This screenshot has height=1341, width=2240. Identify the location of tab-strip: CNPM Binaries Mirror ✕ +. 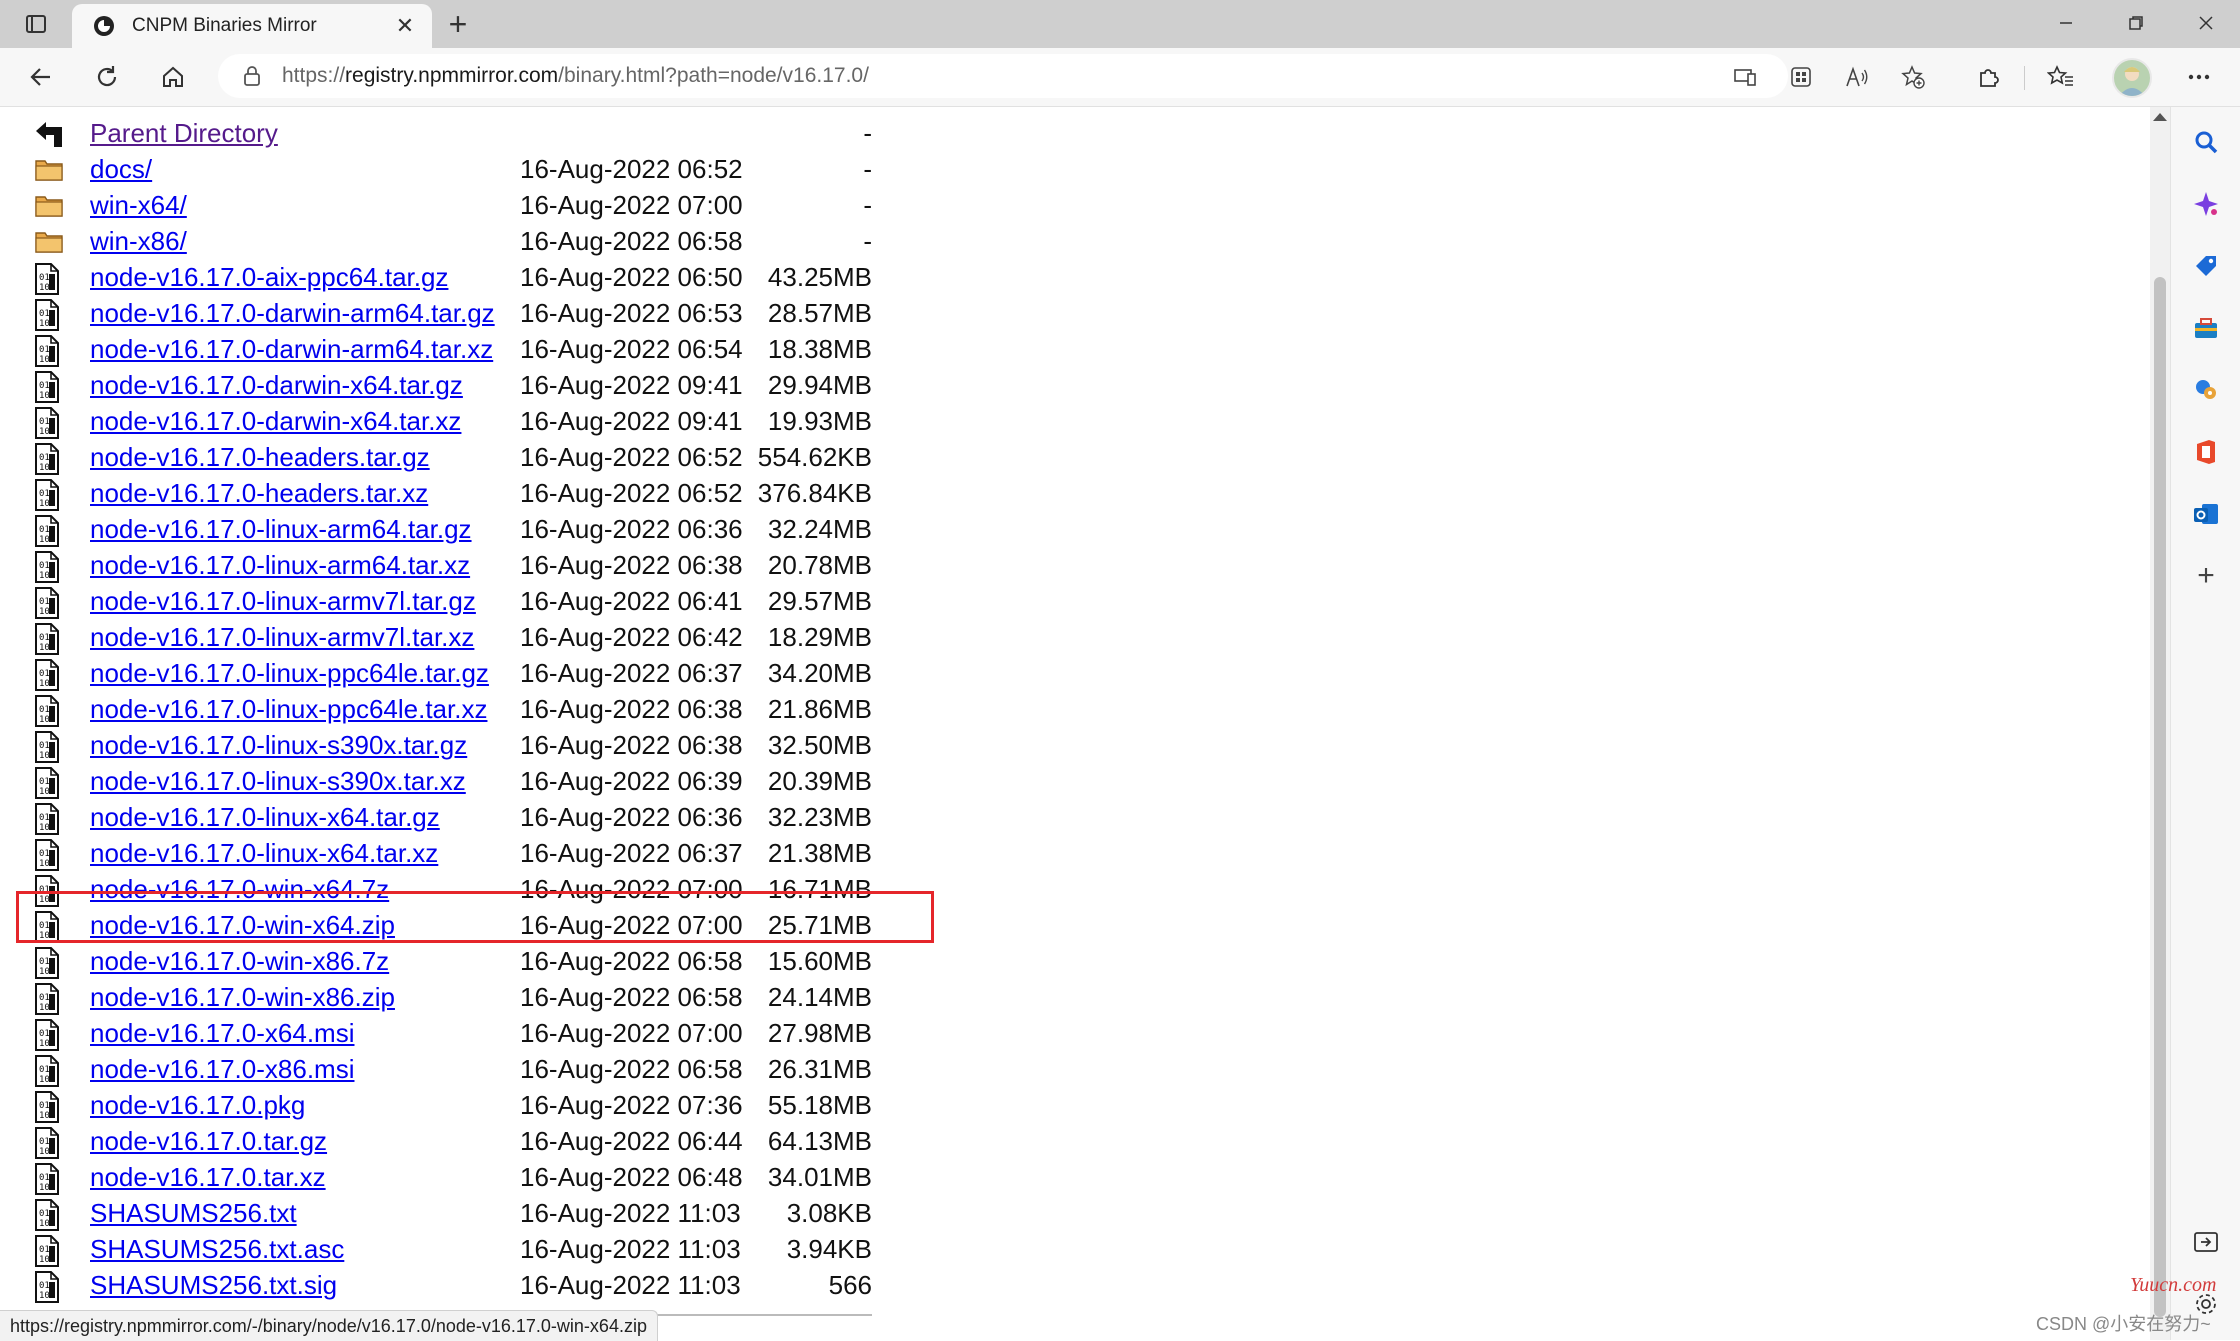
(1120, 24).